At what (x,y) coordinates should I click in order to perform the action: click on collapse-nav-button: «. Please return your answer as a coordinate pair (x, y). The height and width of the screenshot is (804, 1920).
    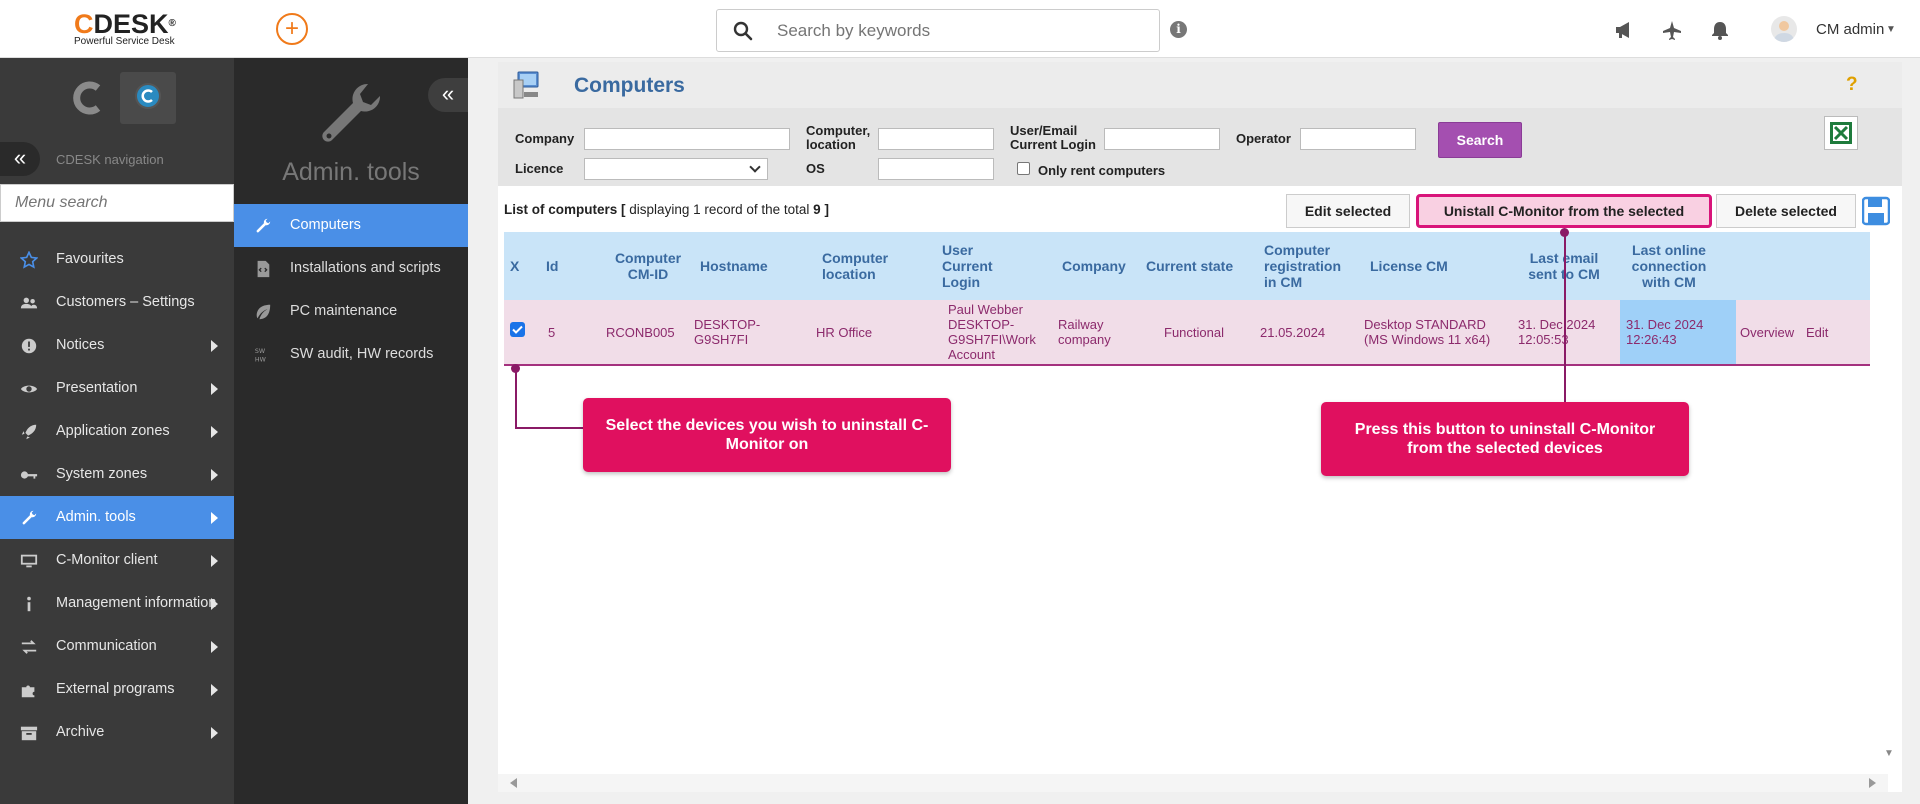
    Looking at the image, I should click on (20, 159).